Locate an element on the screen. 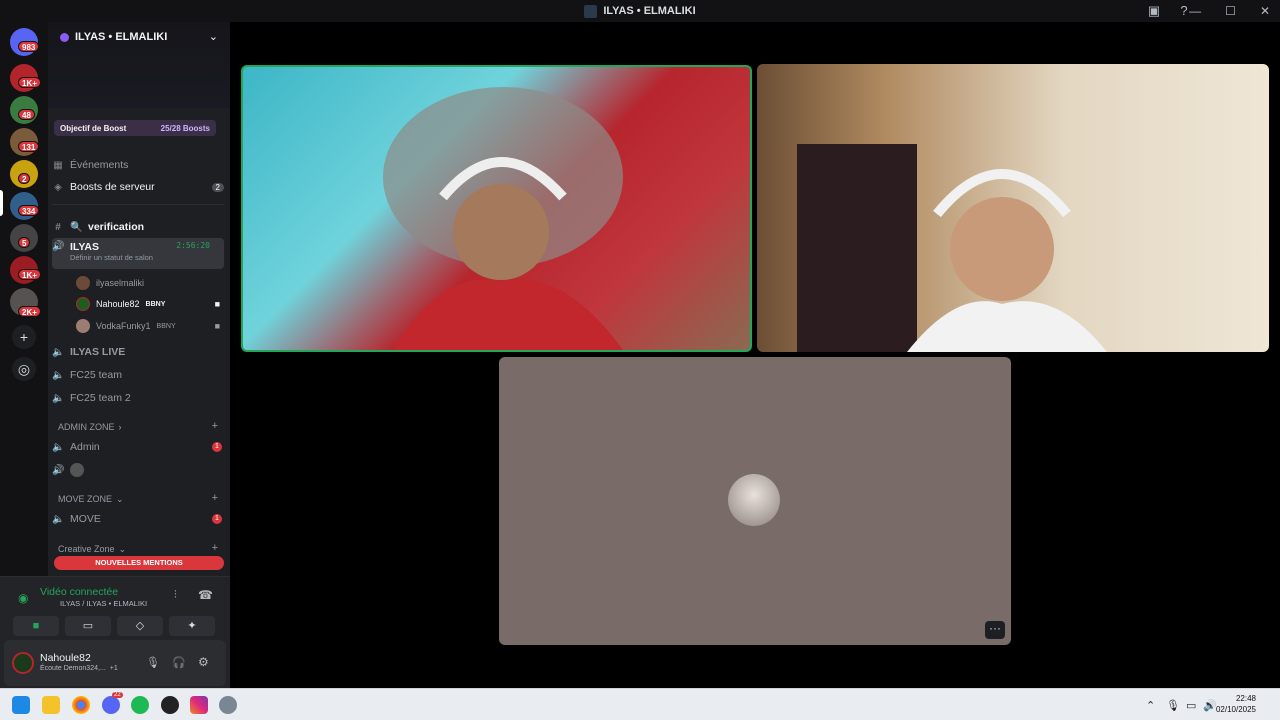  guild-header: ILYAS • ELMALIKI is located at coordinates (113, 37).